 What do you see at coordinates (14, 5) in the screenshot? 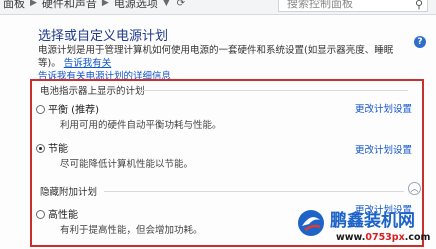
I see `breadcrumb-item-control-panel: 面板` at bounding box center [14, 5].